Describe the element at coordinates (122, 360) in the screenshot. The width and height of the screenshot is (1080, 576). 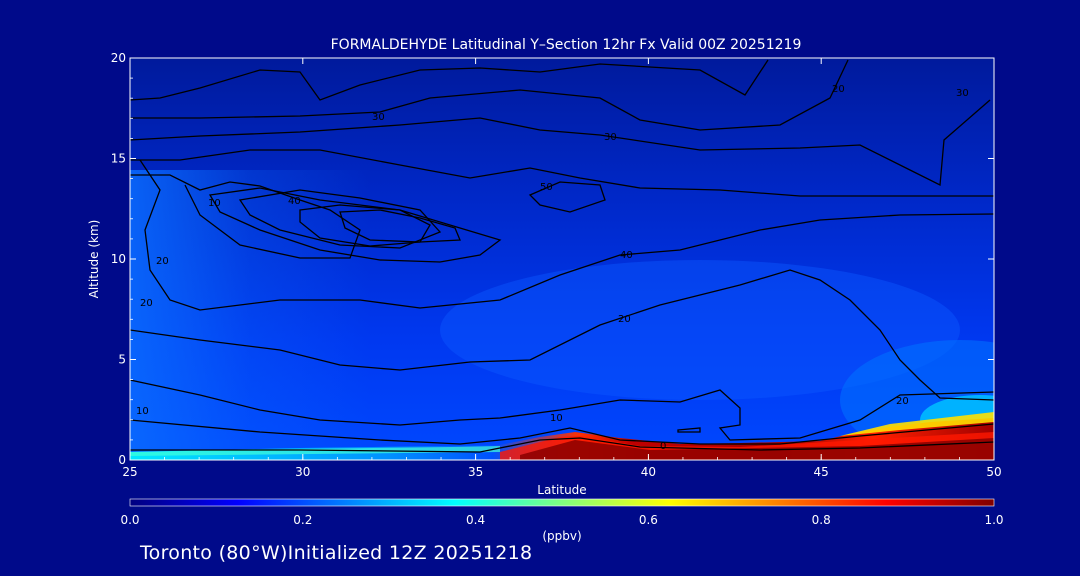
I see `y-tick-label: 5` at that location.